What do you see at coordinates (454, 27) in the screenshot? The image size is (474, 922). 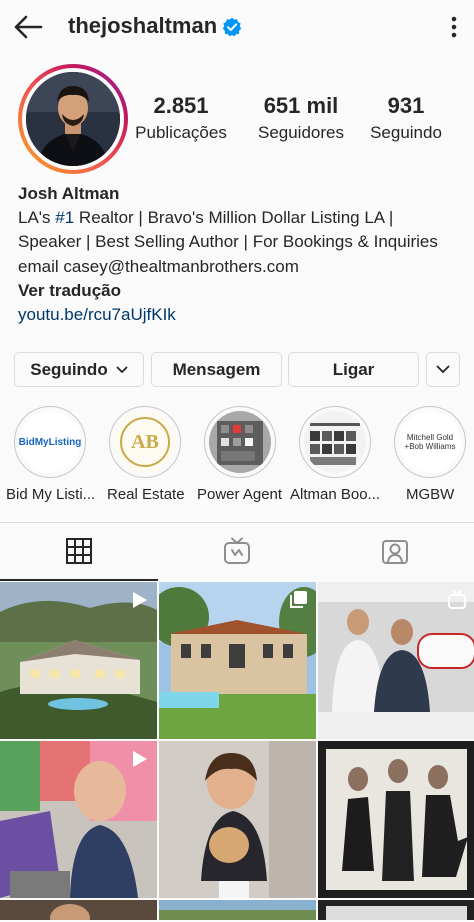 I see `more-options-icon` at bounding box center [454, 27].